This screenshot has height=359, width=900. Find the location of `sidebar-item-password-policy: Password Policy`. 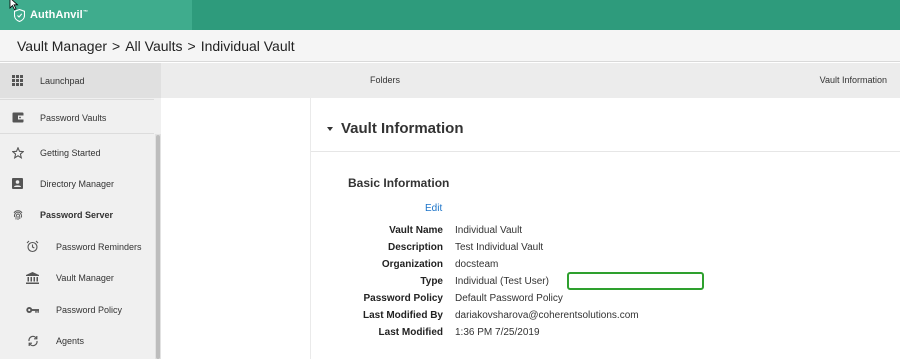

sidebar-item-password-policy: Password Policy is located at coordinates (77, 309).